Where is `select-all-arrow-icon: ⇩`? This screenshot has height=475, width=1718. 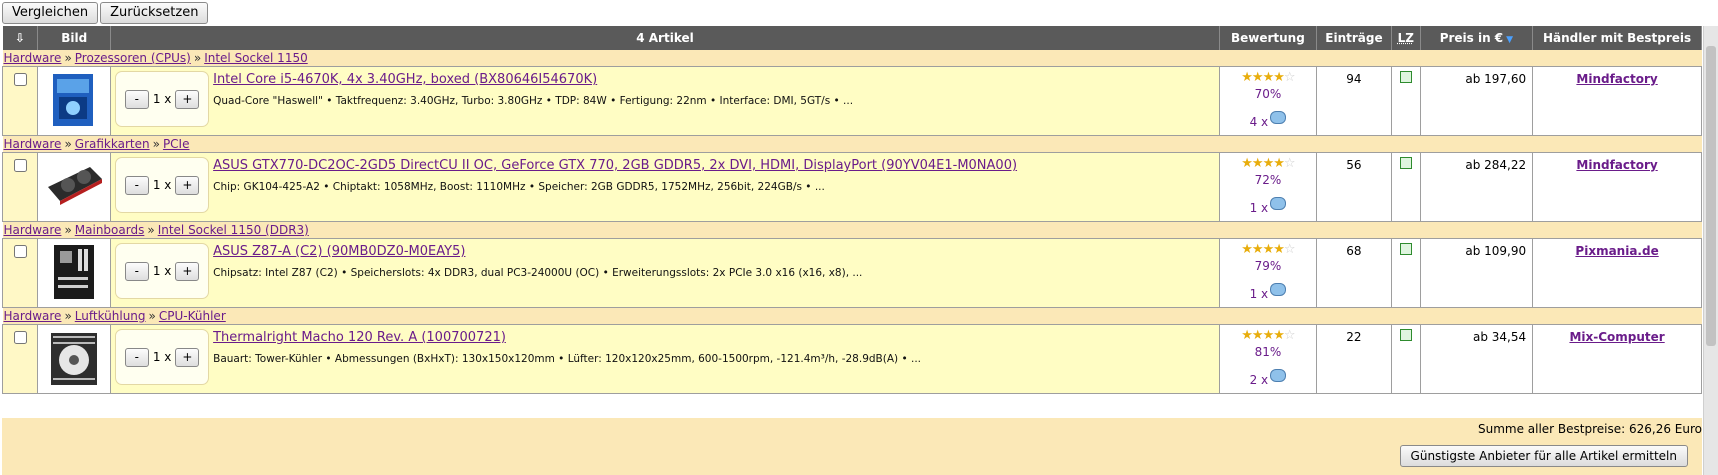
select-all-arrow-icon: ⇩ is located at coordinates (20, 38).